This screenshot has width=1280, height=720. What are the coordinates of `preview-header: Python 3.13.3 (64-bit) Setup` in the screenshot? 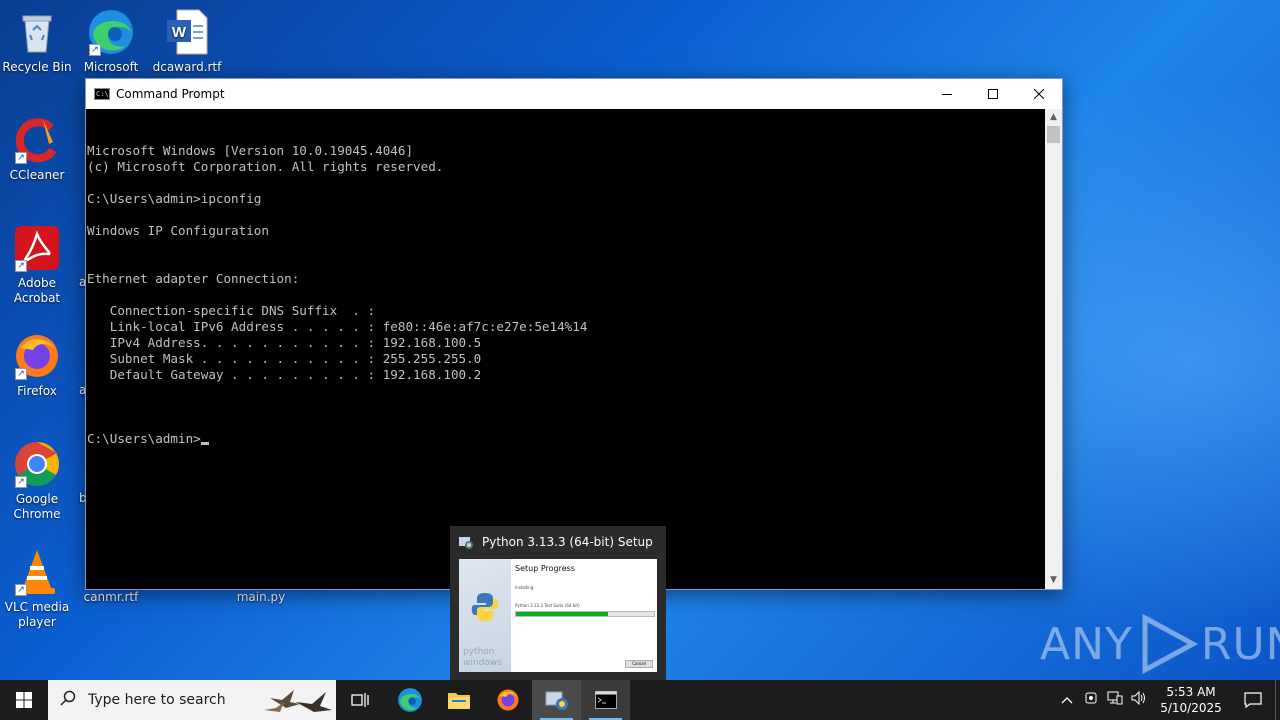 It's located at (558, 542).